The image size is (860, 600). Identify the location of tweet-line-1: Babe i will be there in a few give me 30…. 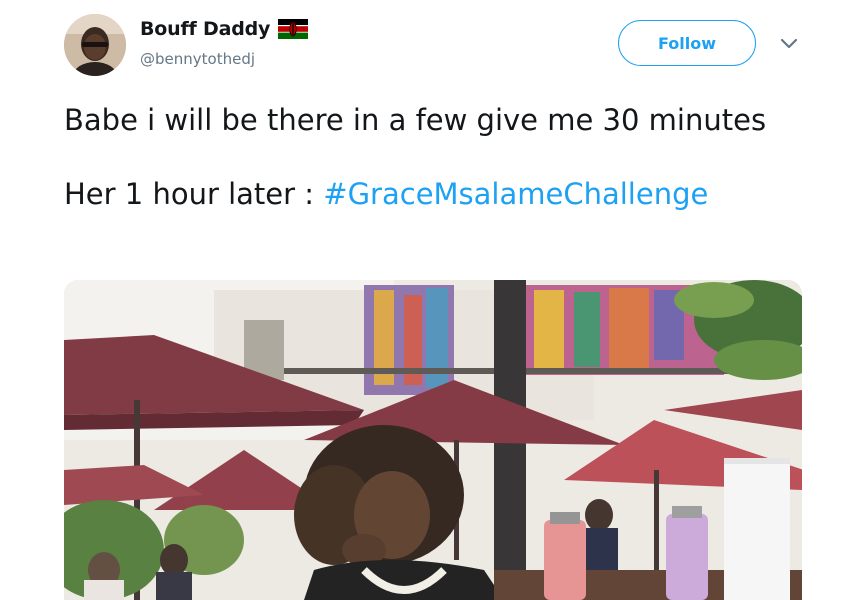
(415, 120).